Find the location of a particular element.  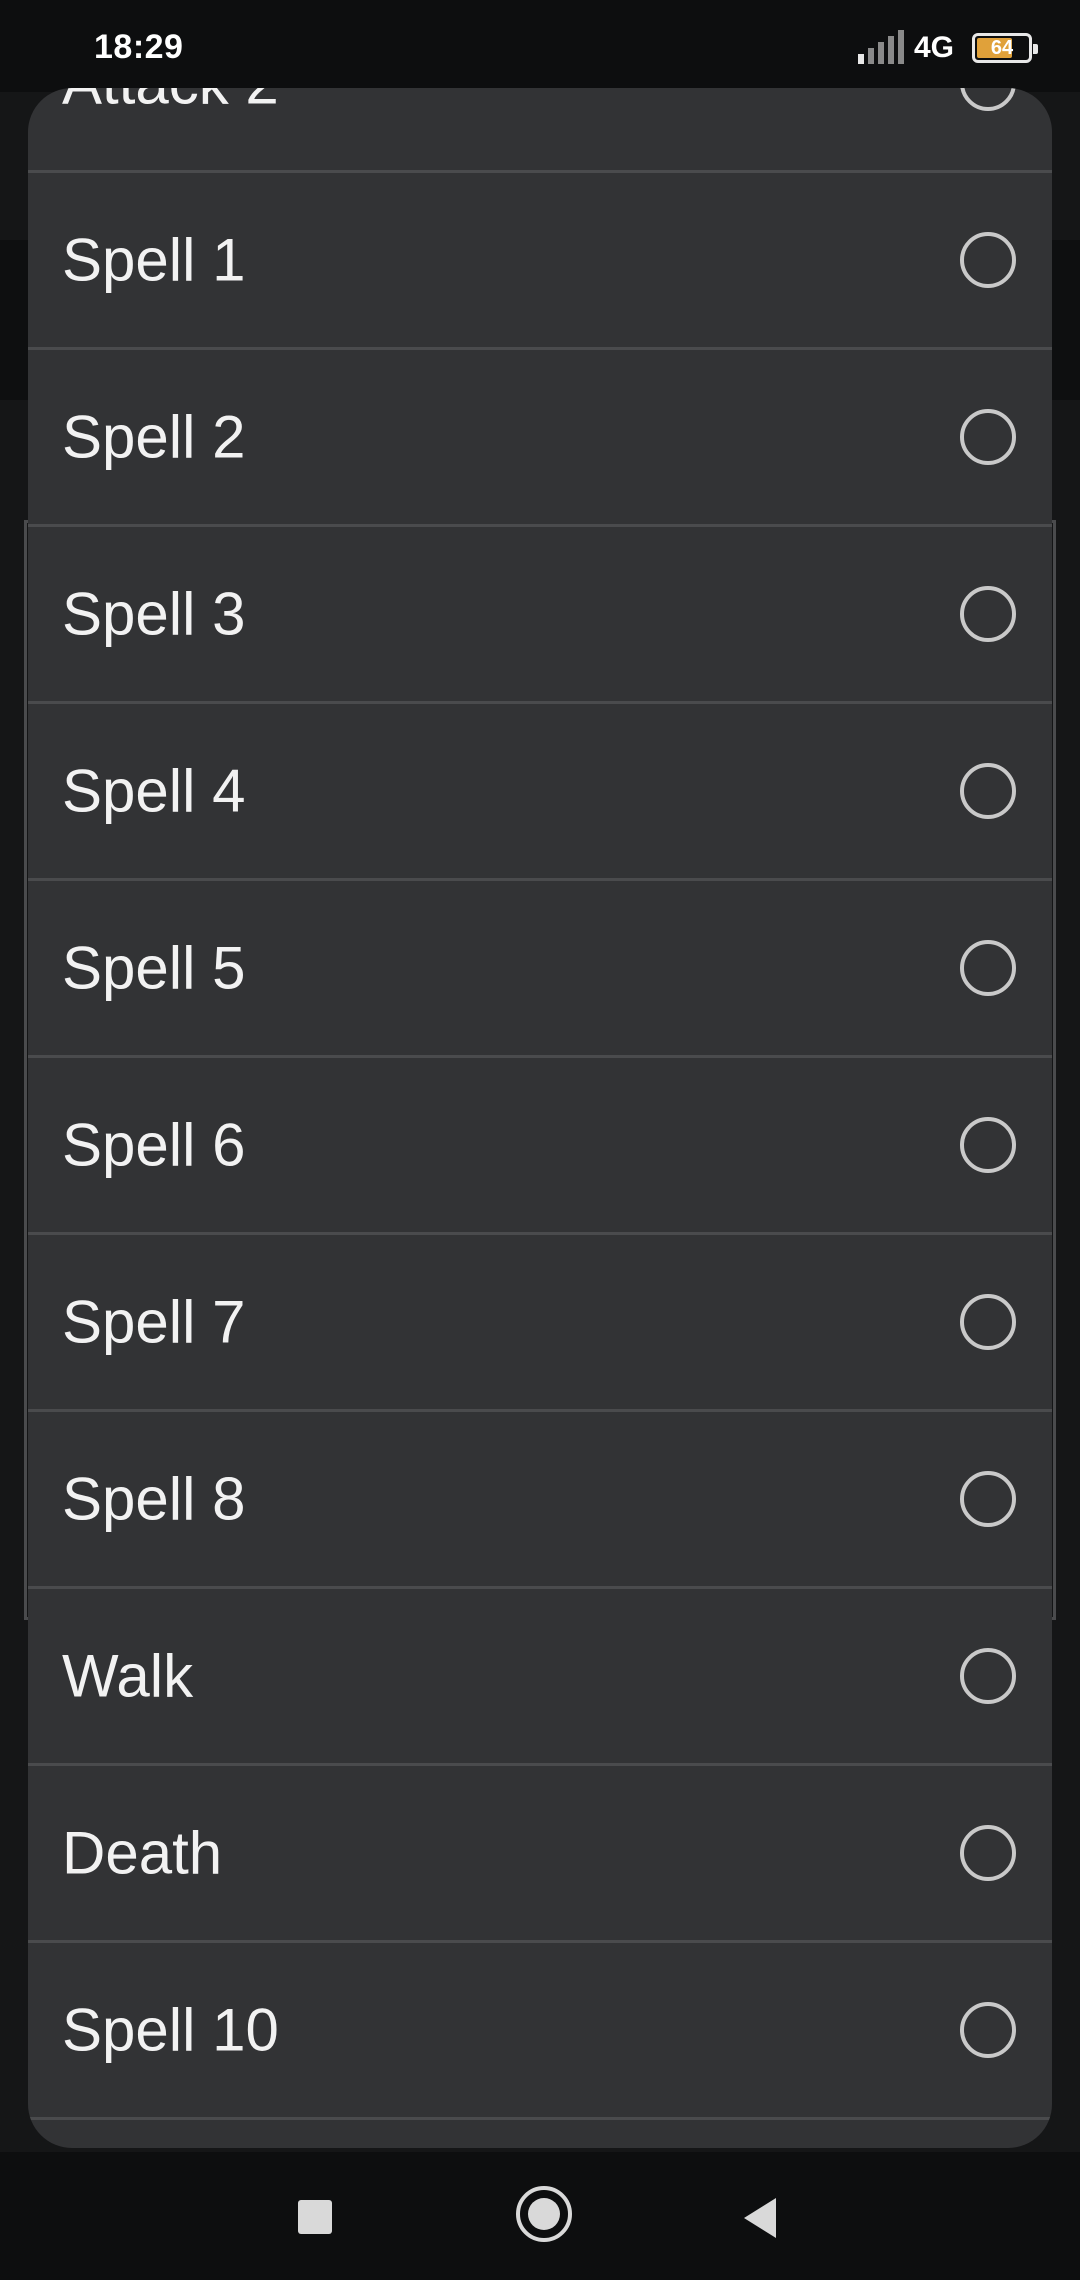

option-label: Death is located at coordinates (142, 1853).